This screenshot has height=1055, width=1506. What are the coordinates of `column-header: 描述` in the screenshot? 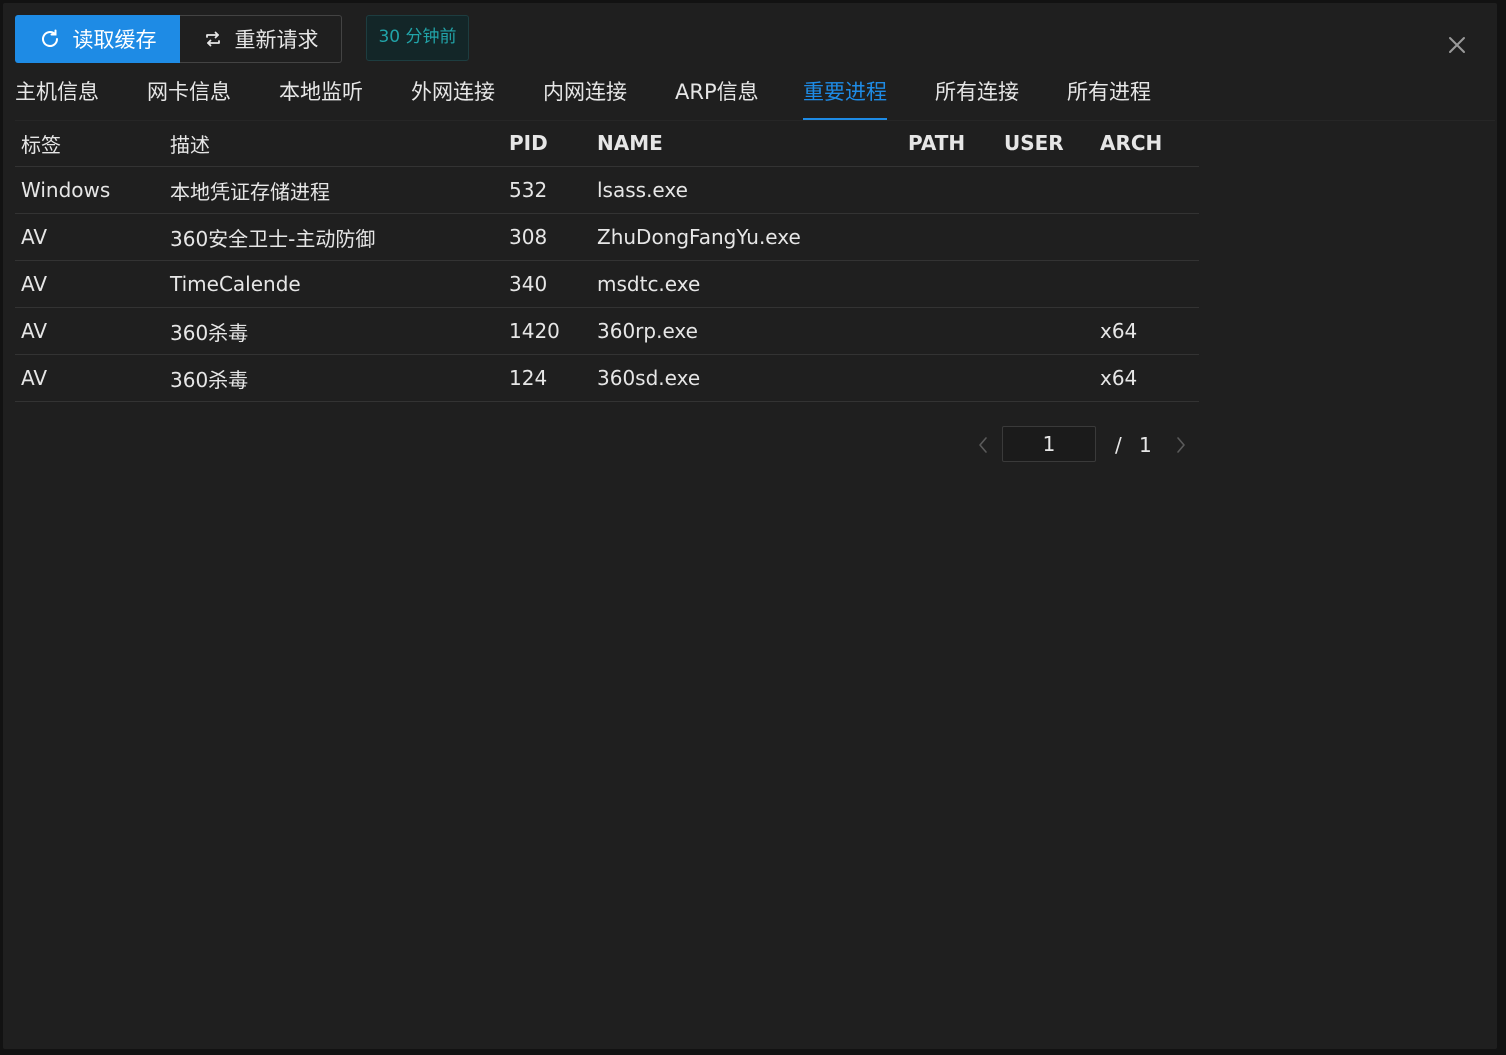 It's located at (333, 143).